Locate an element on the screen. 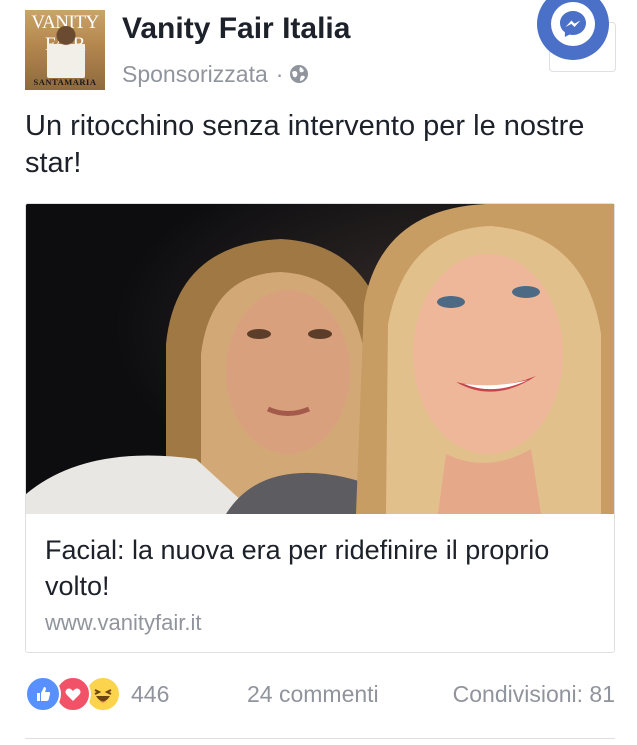 This screenshot has height=745, width=637. messenger-icon is located at coordinates (573, 24).